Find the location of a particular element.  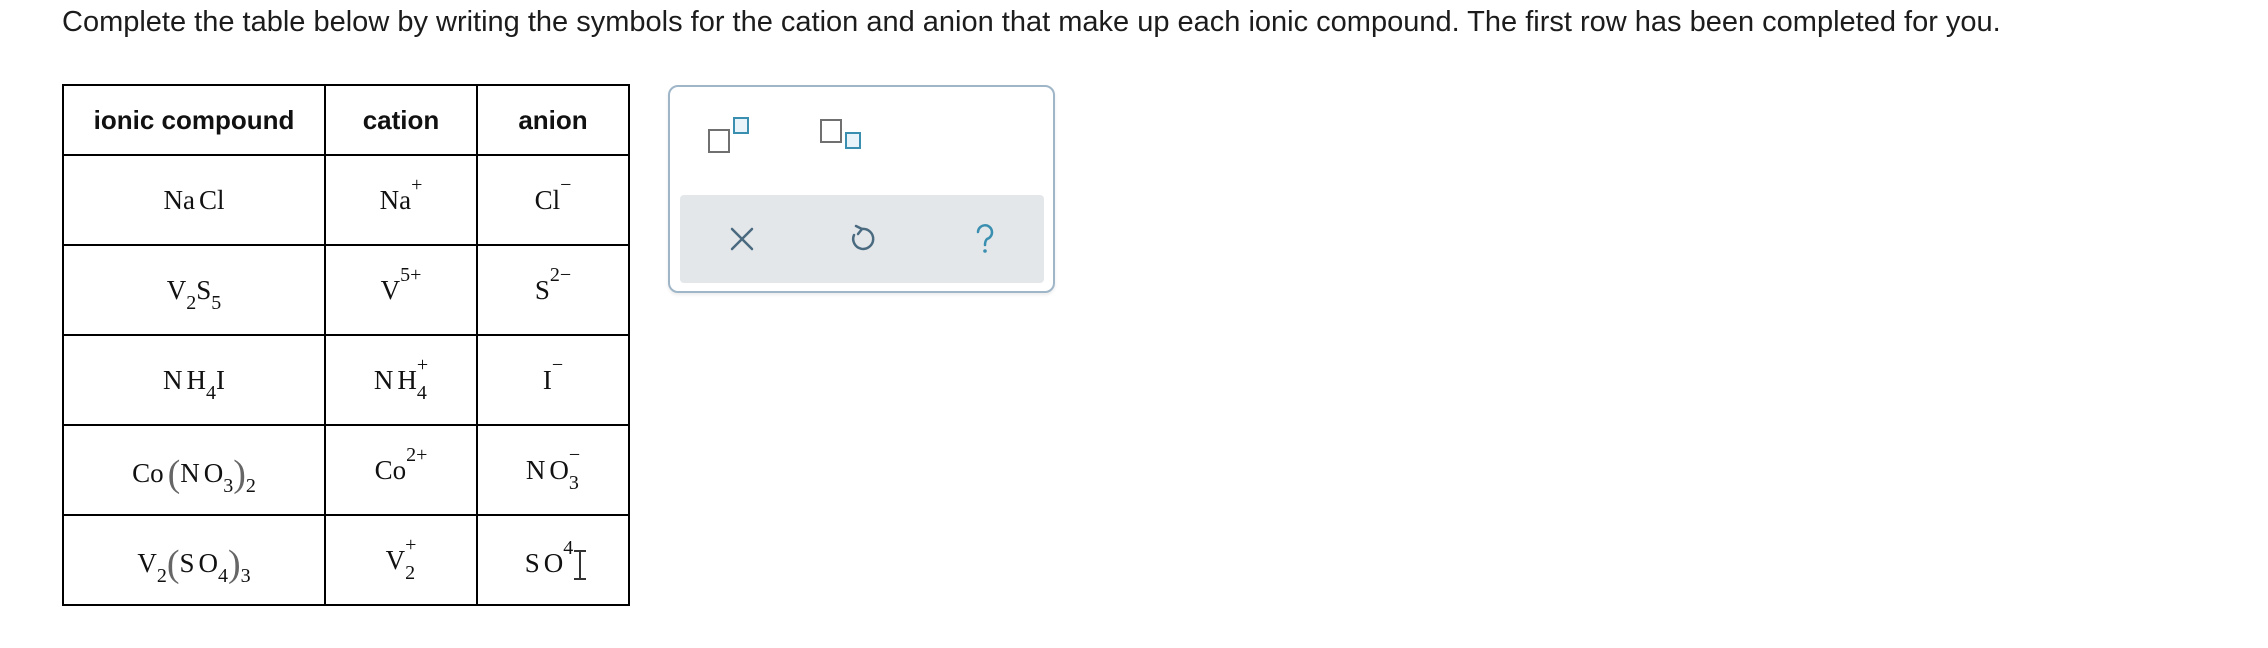

compound-formula: Na Cl is located at coordinates (194, 199).